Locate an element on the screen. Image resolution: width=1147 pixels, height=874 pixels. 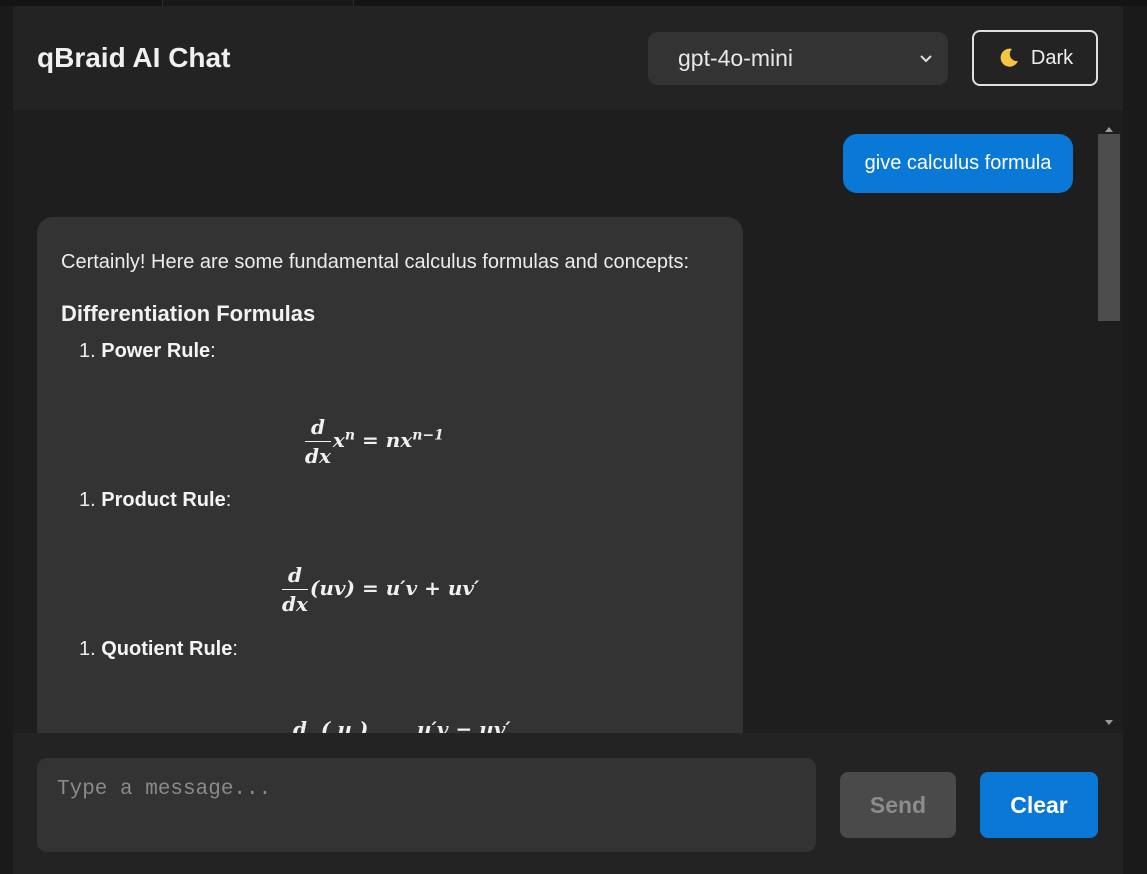
scroll-up-arrow-icon is located at coordinates (1109, 129).